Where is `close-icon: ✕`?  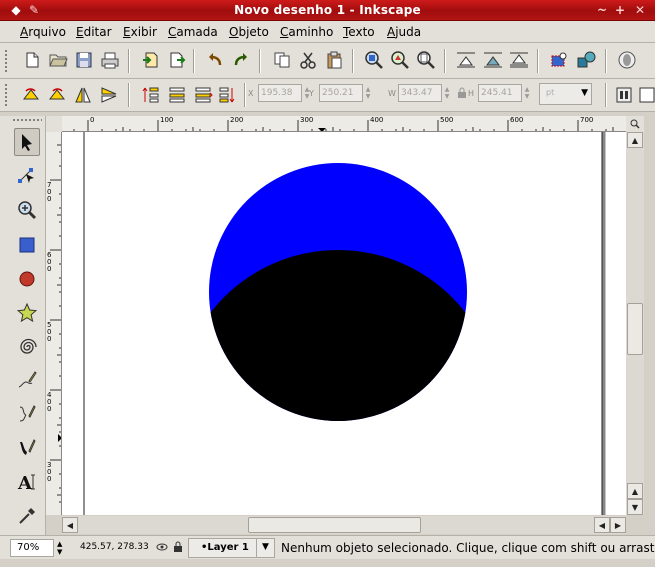
close-icon: ✕ is located at coordinates (640, 10).